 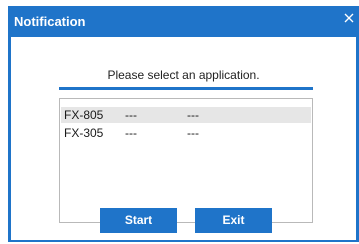 I want to click on dialog-titlebar: Notification, so click(x=183, y=21).